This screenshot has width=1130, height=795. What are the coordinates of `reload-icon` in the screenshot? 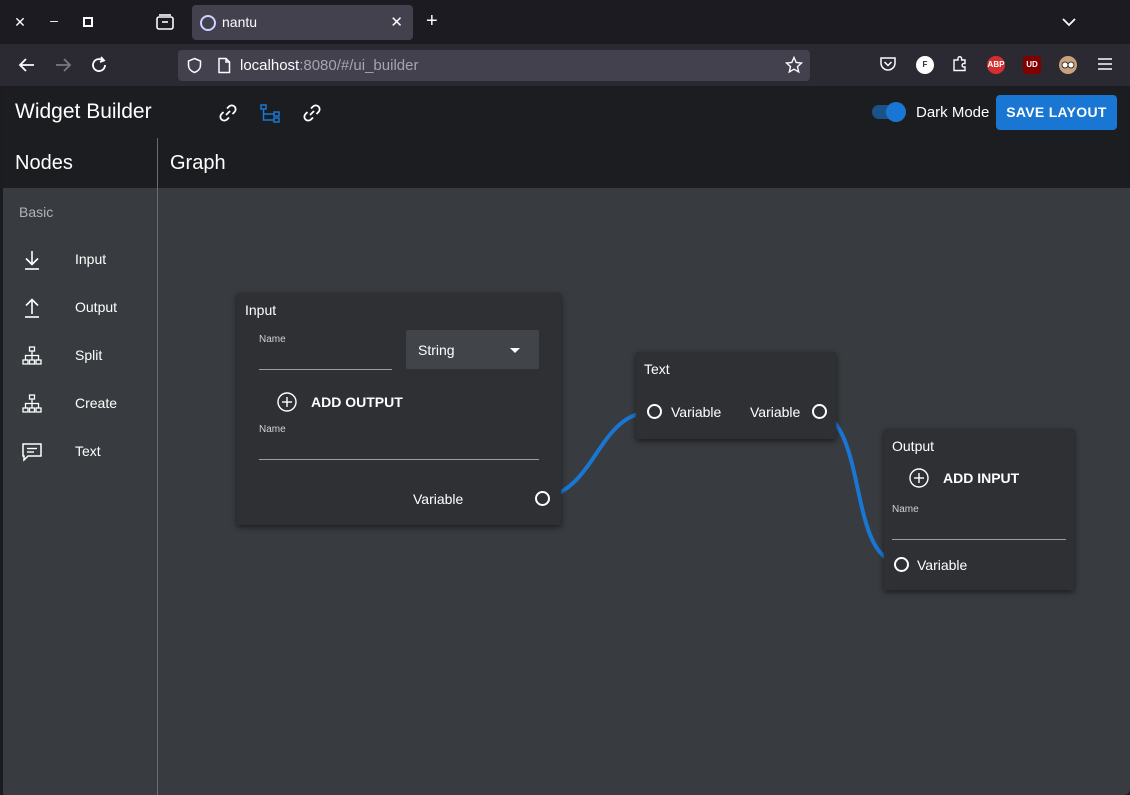 It's located at (99, 65).